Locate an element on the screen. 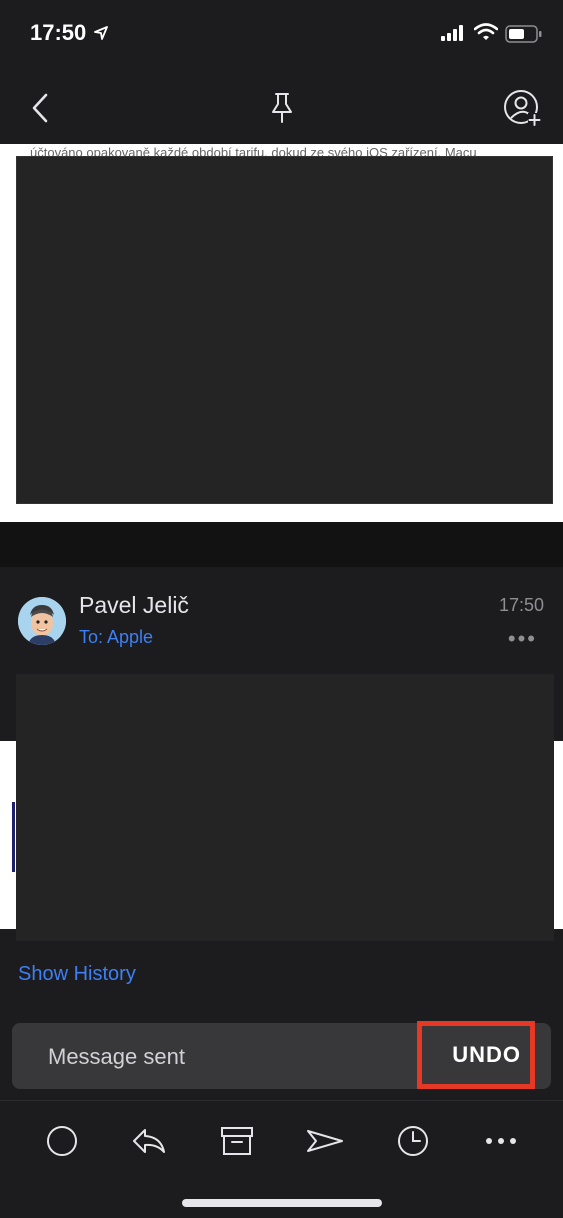  circle-icon is located at coordinates (62, 1141).